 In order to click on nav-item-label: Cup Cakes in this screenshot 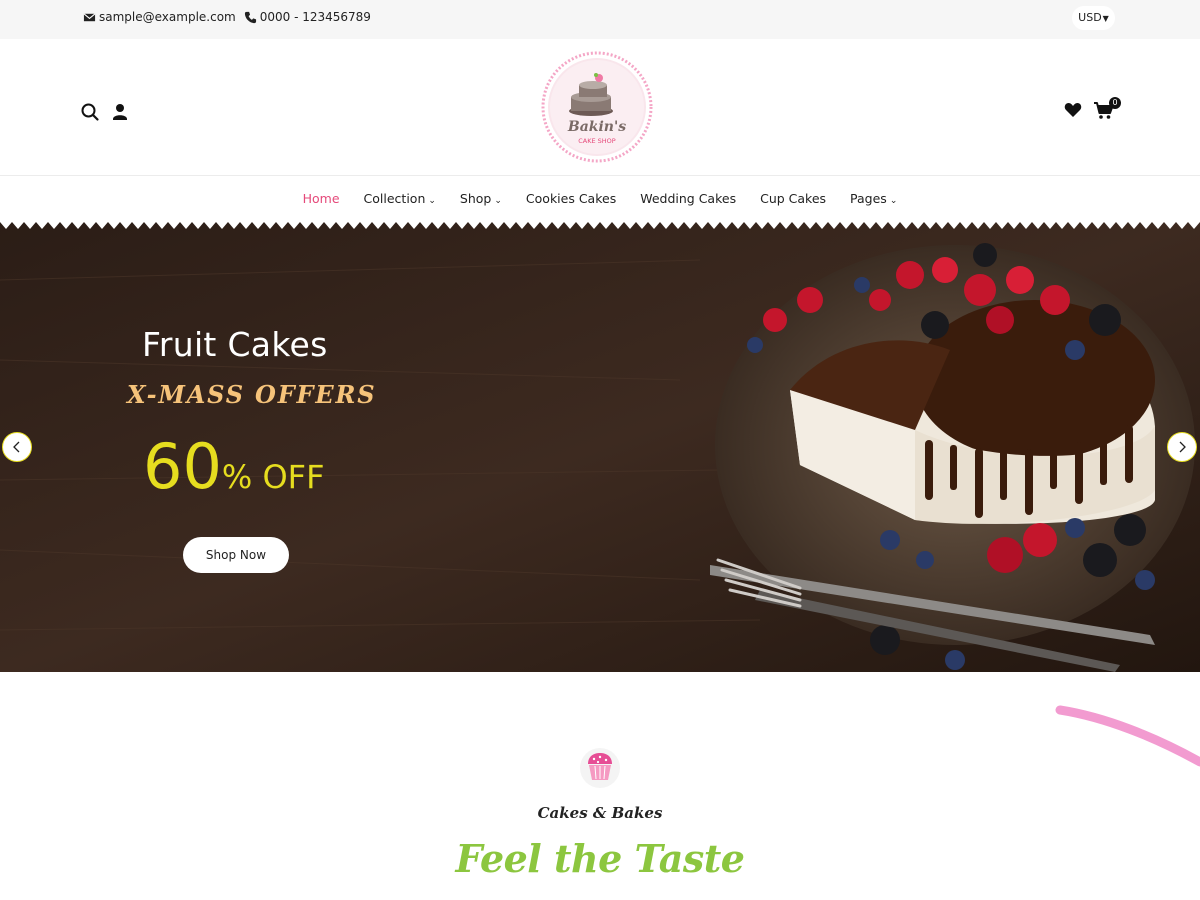, I will do `click(793, 198)`.